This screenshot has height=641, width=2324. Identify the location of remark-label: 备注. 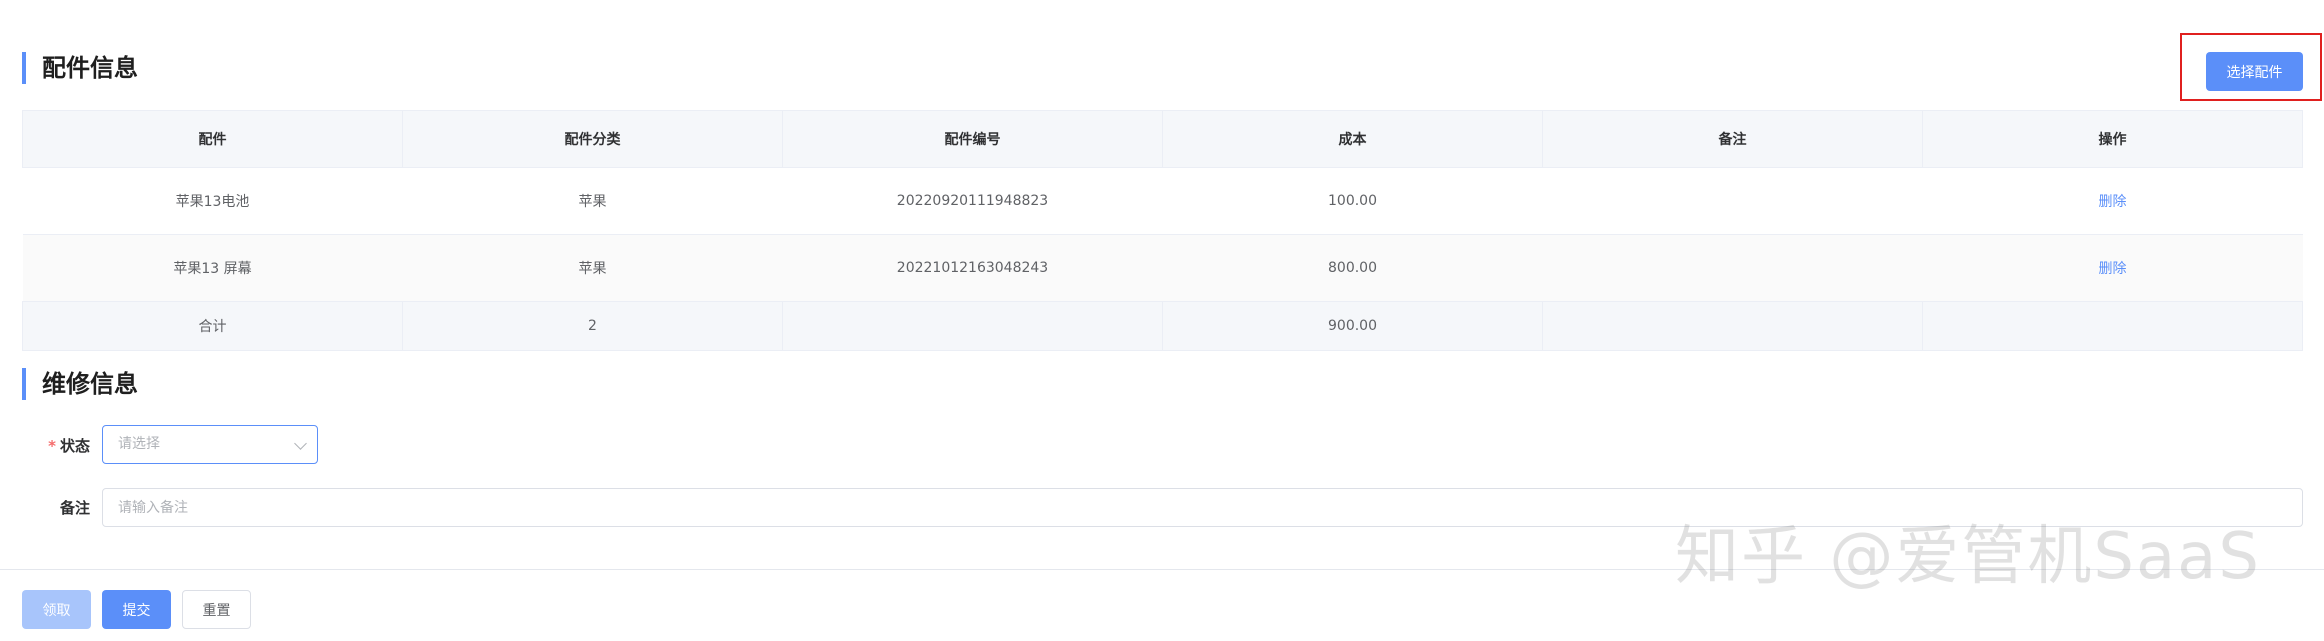
(74, 508).